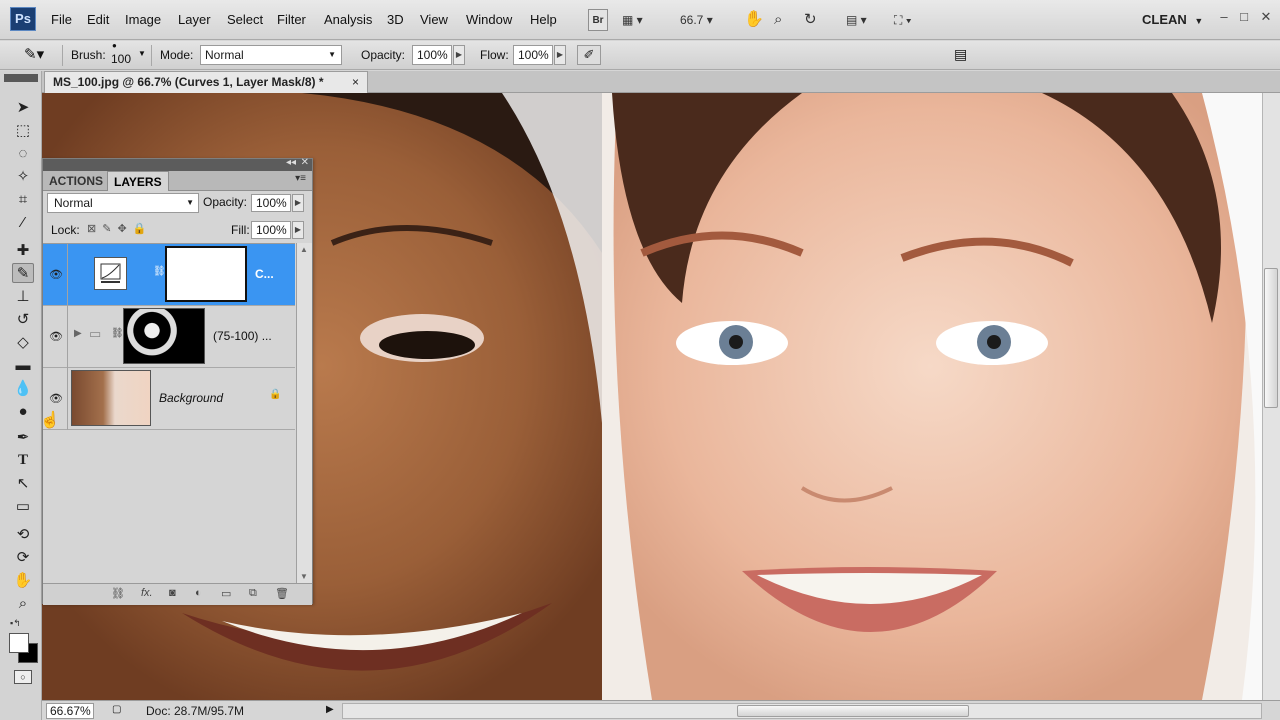 This screenshot has height=720, width=1280. Describe the element at coordinates (98, 19) in the screenshot. I see `menu-edit: Edit` at that location.